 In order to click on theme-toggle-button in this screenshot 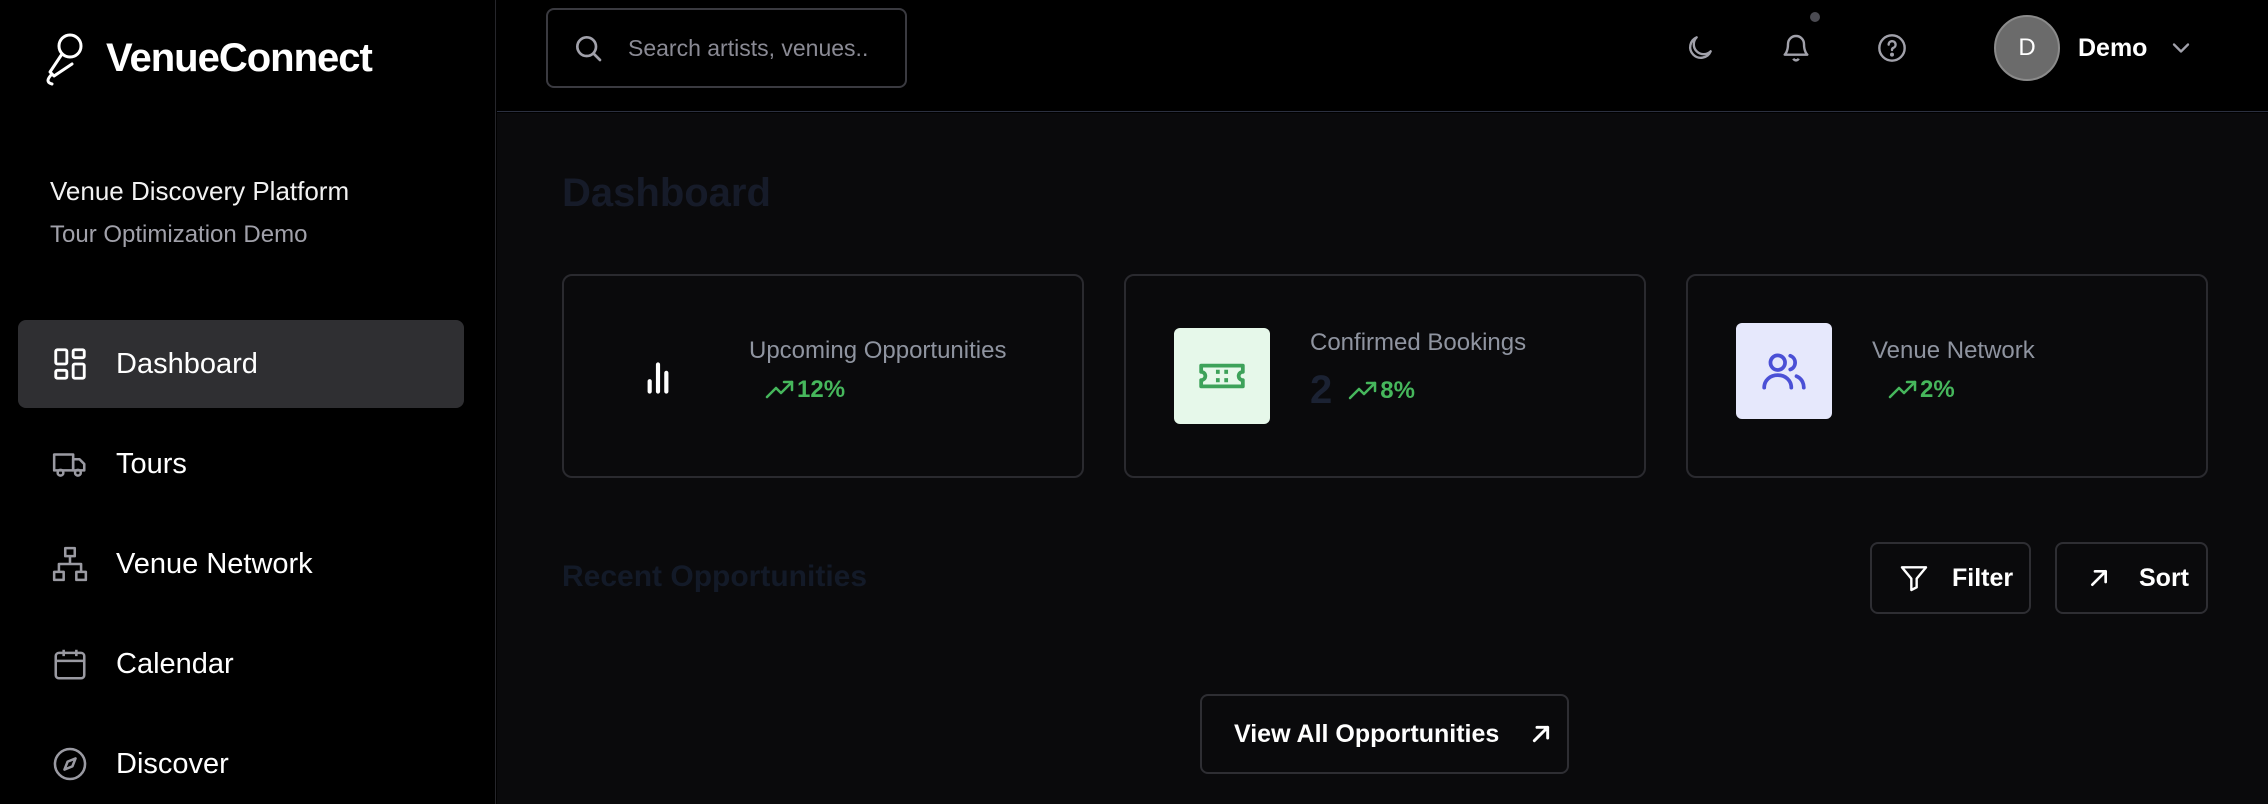, I will do `click(1700, 48)`.